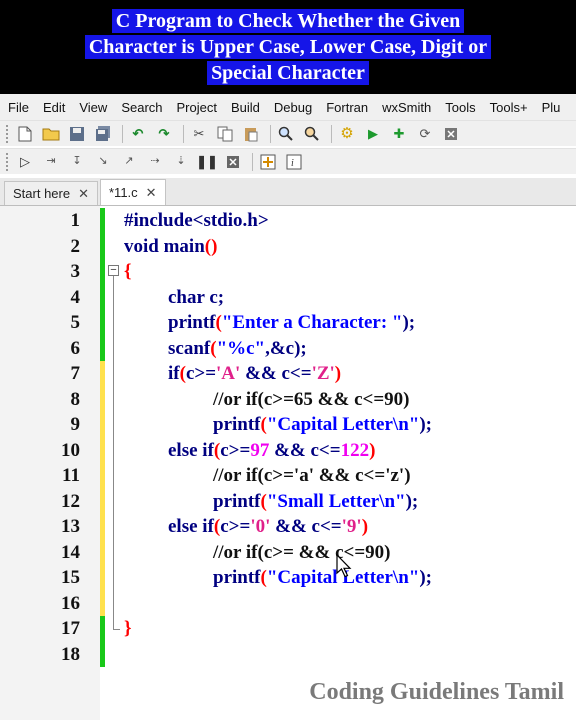  I want to click on build-run-icon: ✚, so click(399, 134).